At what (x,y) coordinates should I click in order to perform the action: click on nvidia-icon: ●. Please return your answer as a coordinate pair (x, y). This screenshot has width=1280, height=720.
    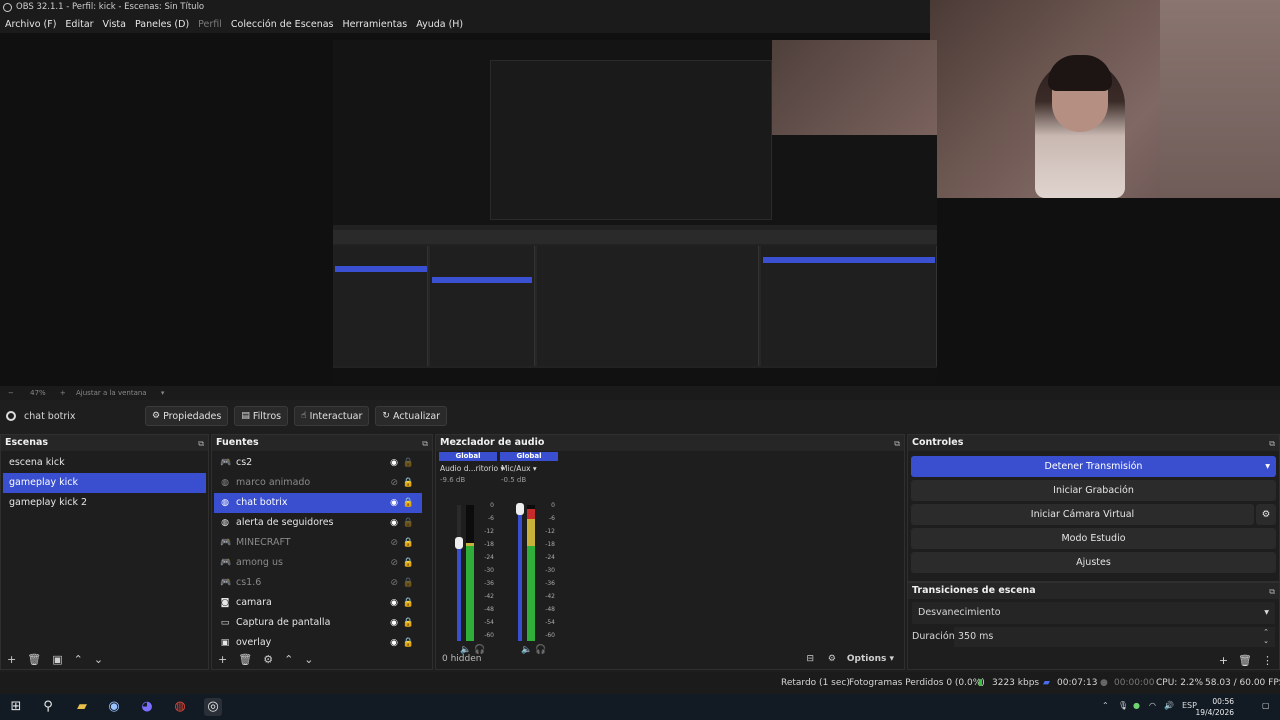
    Looking at the image, I should click on (1136, 705).